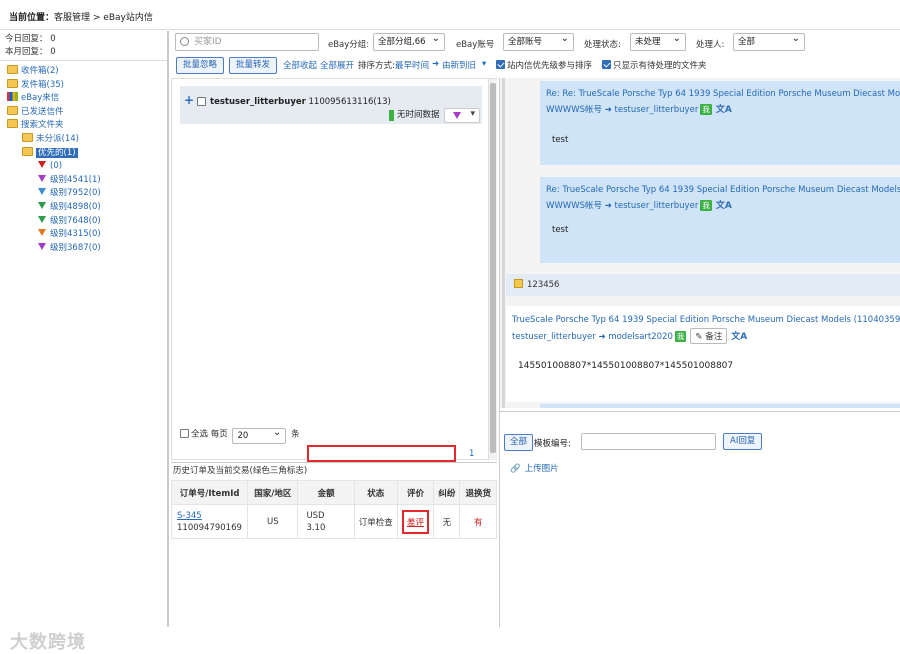 This screenshot has height=654, width=900. What do you see at coordinates (83, 139) in the screenshot?
I see `tree-item-unassigned: 未分派(14)` at bounding box center [83, 139].